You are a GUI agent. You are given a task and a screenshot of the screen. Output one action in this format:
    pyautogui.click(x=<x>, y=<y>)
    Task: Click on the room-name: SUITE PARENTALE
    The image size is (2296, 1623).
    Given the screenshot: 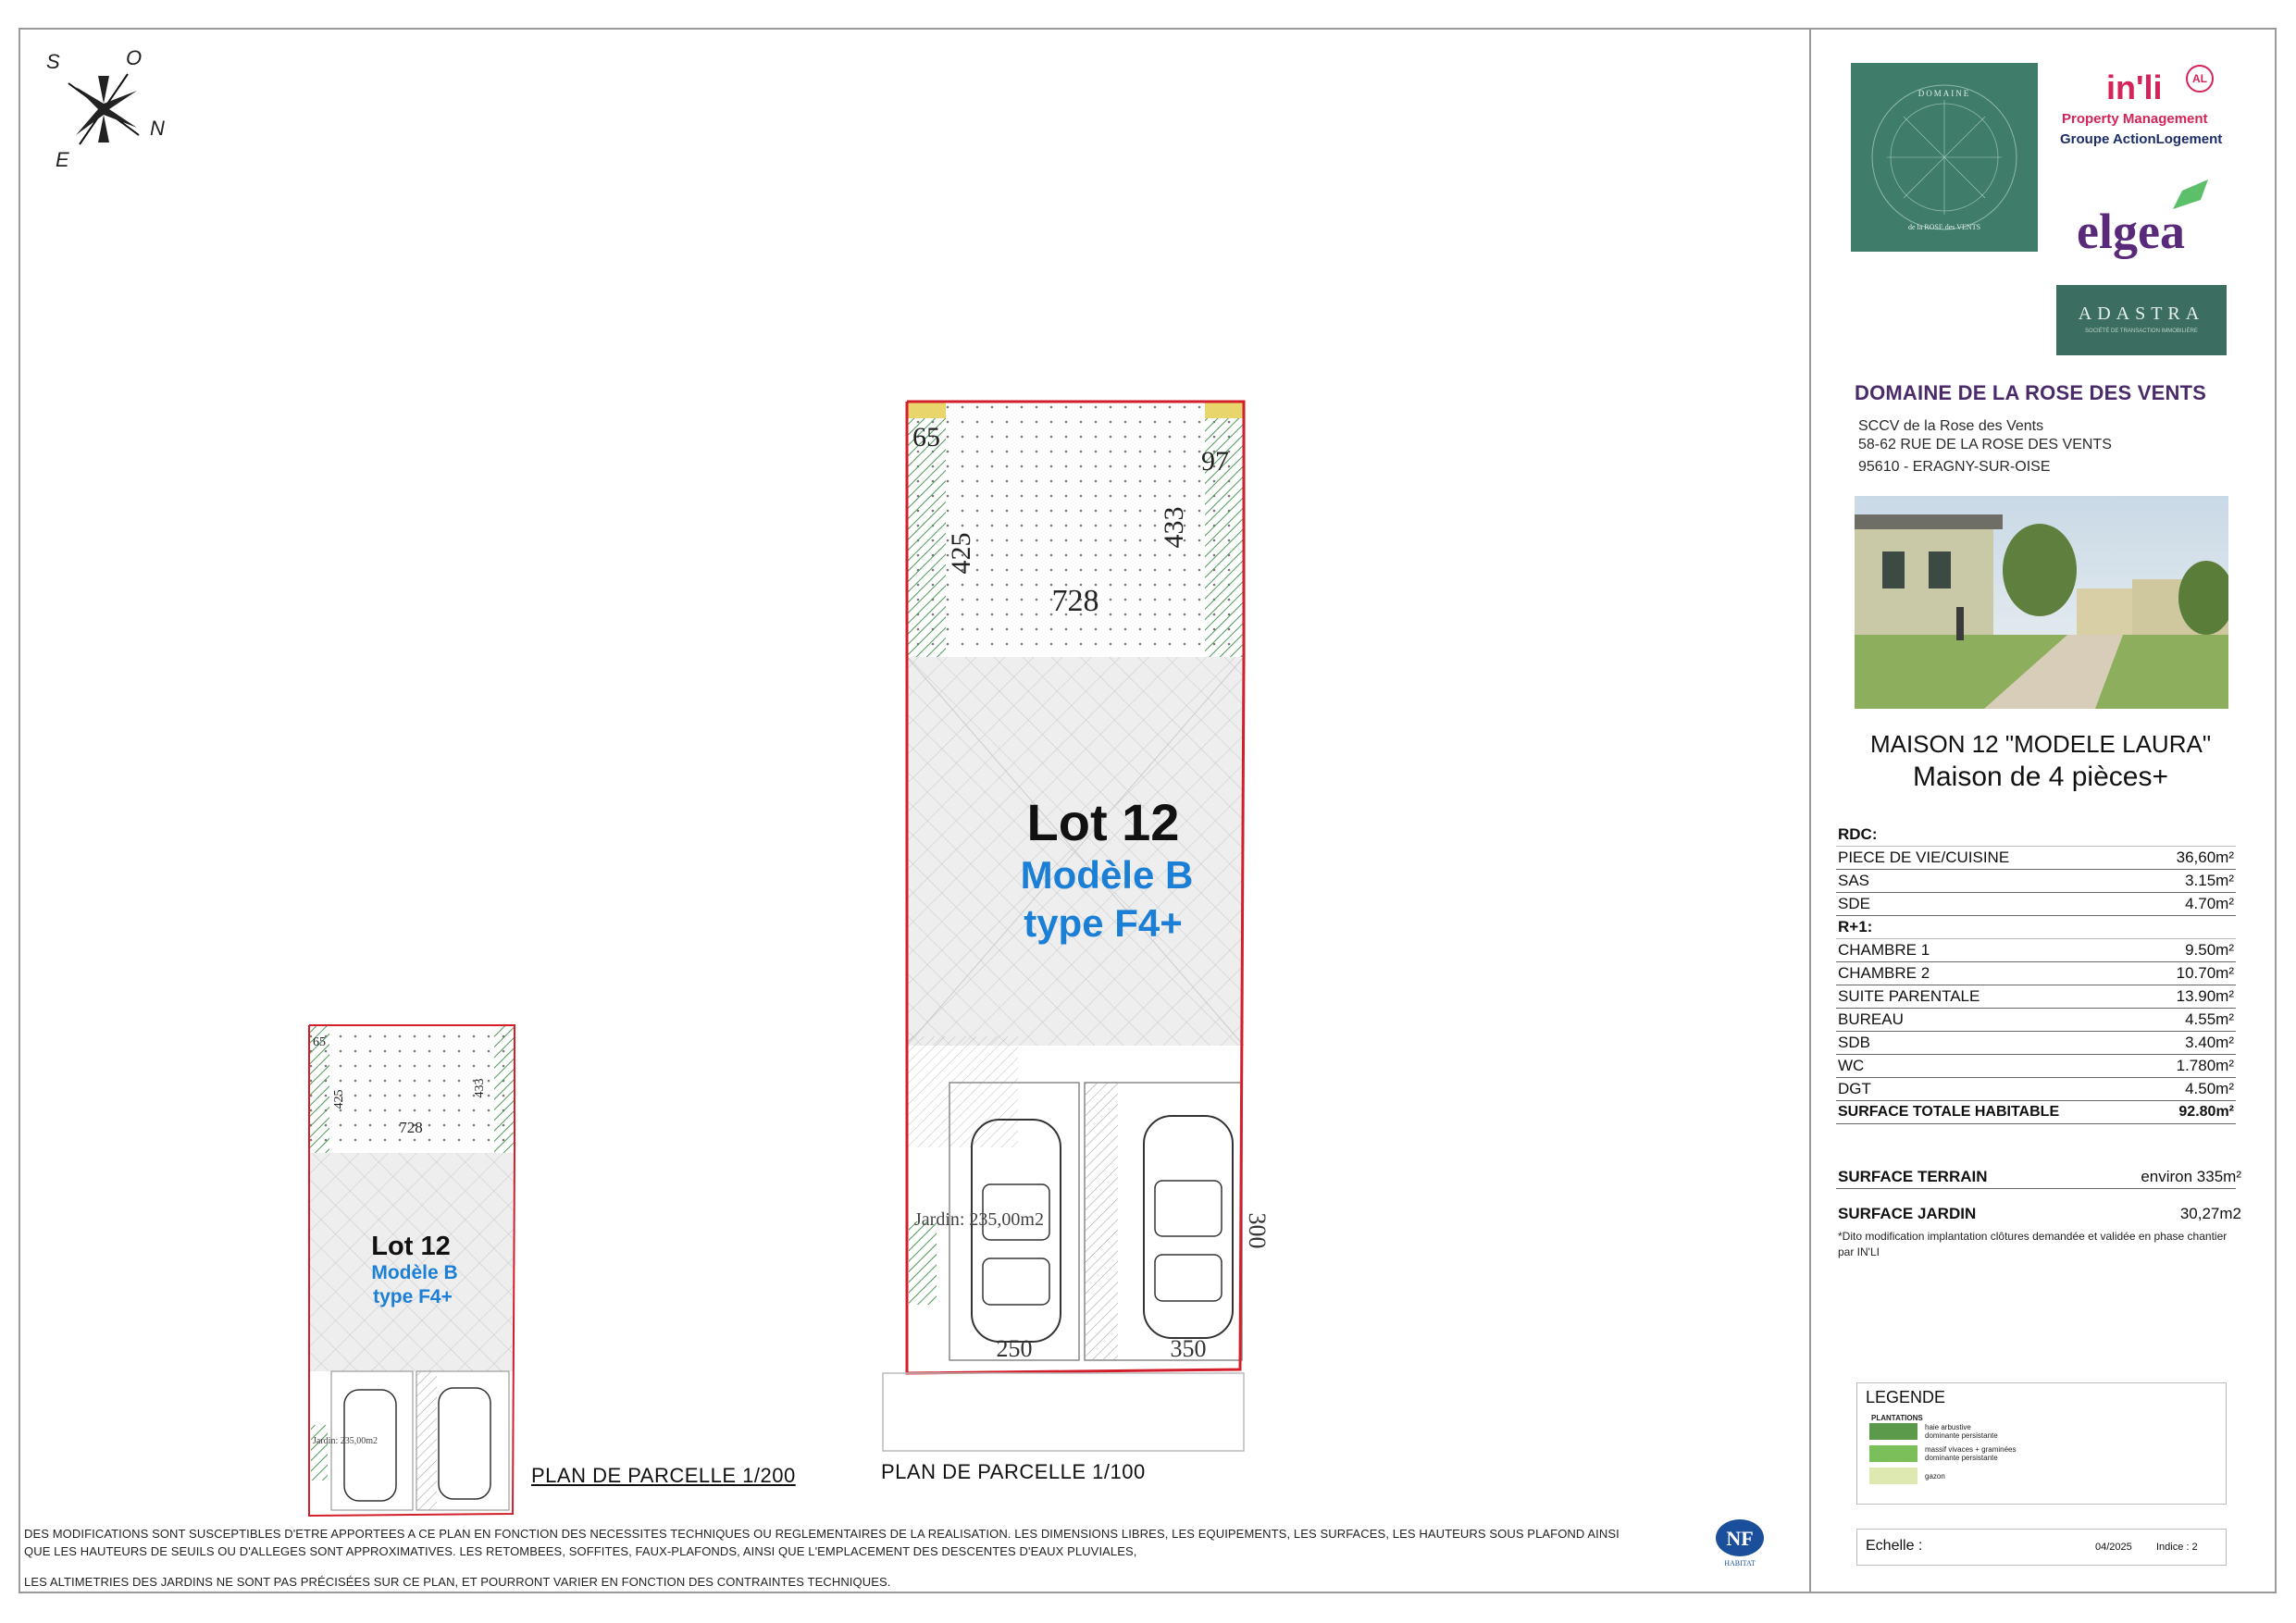 What is the action you would take?
    pyautogui.click(x=1994, y=997)
    